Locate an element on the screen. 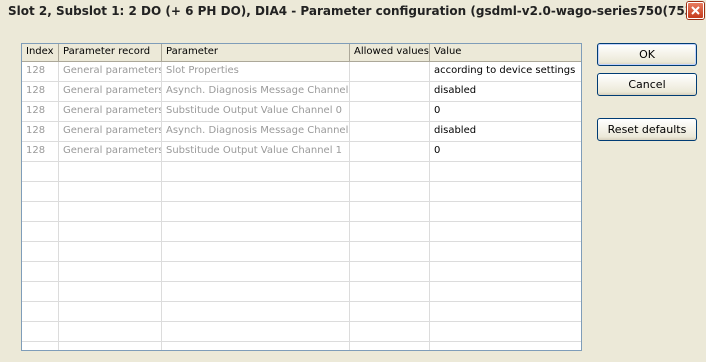 The height and width of the screenshot is (362, 706). cell-parameter: Asynch. Diagnosis Message Channel 1 is located at coordinates (256, 131).